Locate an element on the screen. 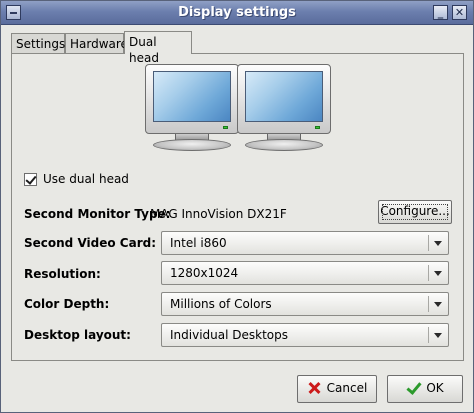 The height and width of the screenshot is (413, 474). second-monitor-type-value: MAG InnoVision DX21F is located at coordinates (218, 214).